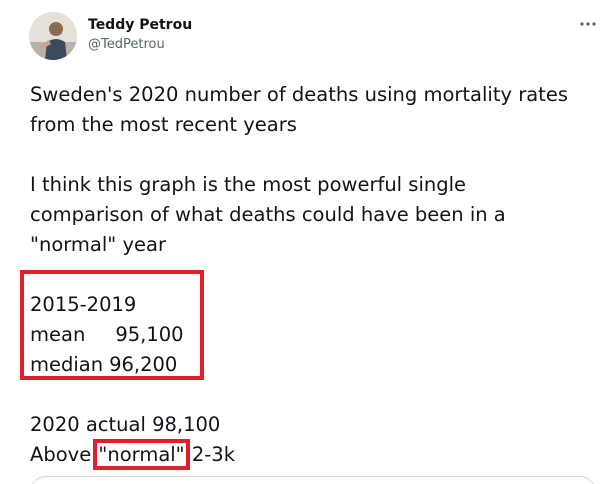 The width and height of the screenshot is (600, 484). I want to click on stats-median-label: median, so click(67, 364).